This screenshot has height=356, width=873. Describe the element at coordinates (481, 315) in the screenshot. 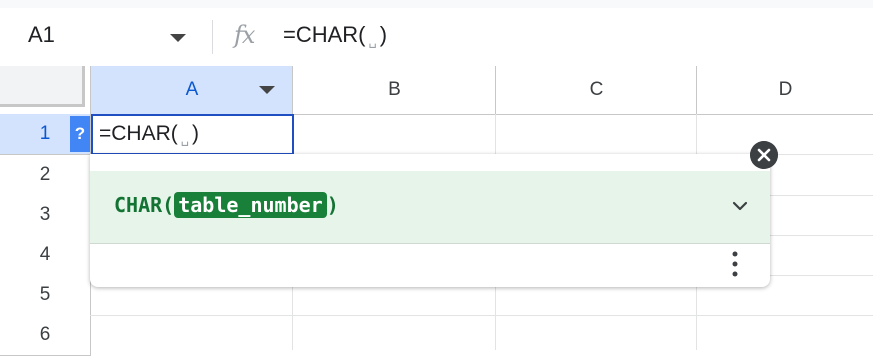

I see `grid-line` at that location.